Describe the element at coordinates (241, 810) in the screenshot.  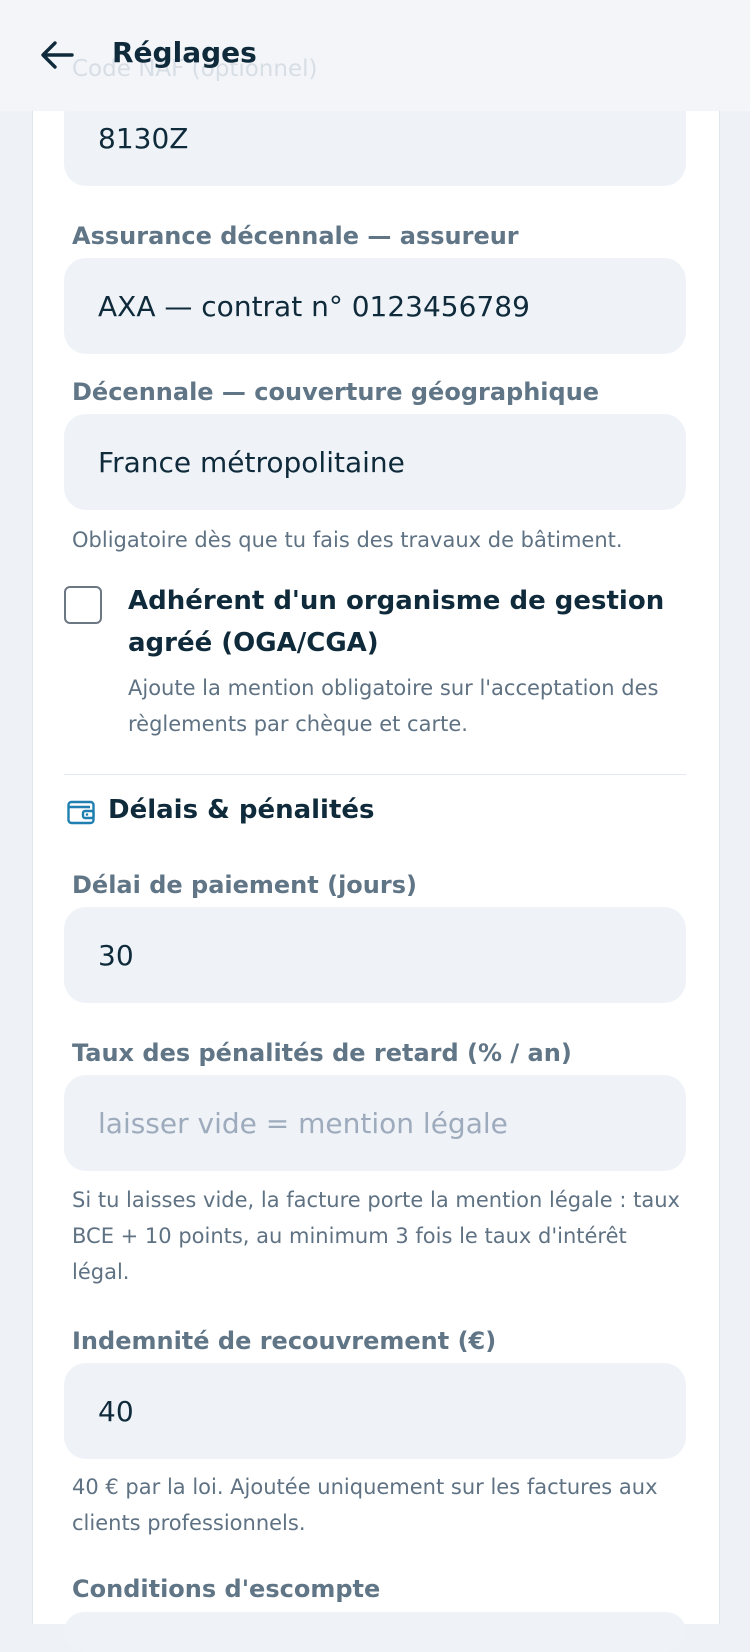
I see `section-title: Délais & pénalités` at that location.